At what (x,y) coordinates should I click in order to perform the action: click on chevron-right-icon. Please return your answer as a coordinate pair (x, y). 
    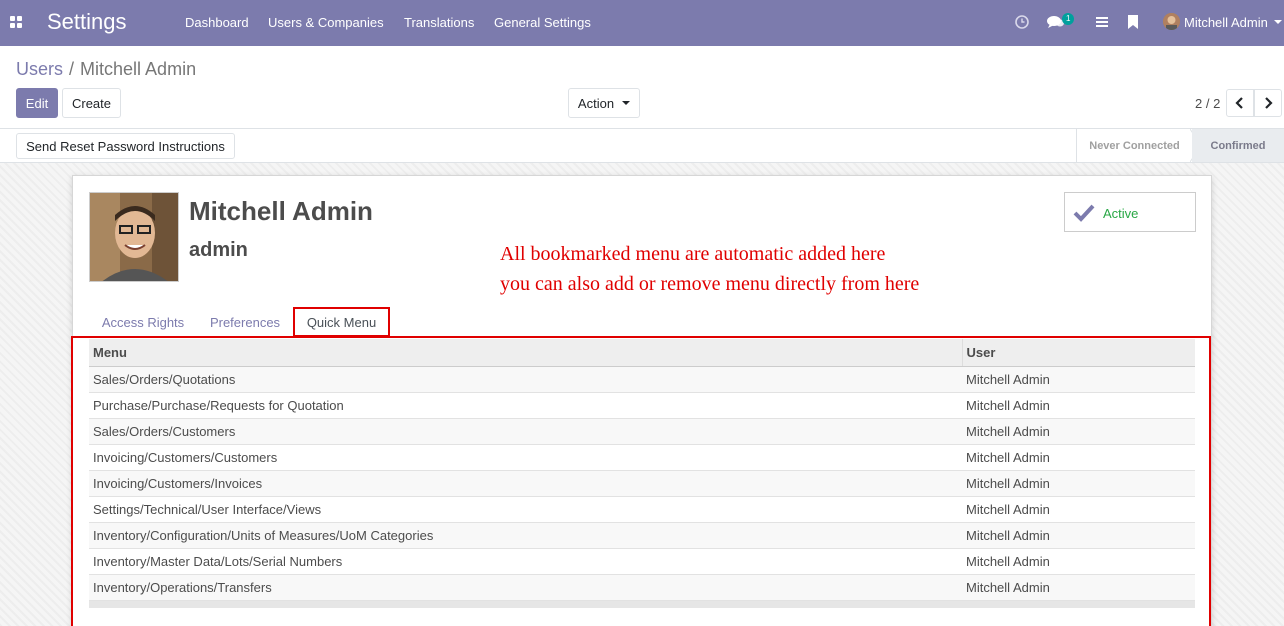
    Looking at the image, I should click on (1269, 103).